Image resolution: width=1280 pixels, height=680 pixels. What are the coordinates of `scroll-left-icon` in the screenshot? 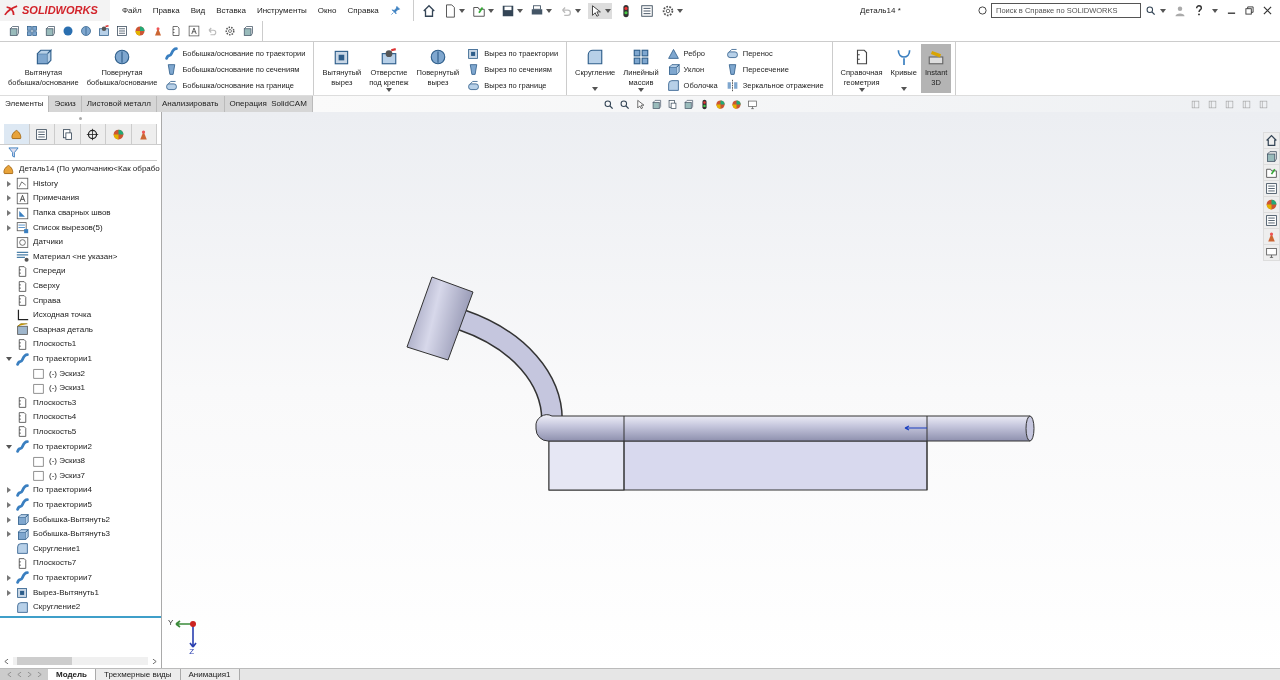 It's located at (6, 661).